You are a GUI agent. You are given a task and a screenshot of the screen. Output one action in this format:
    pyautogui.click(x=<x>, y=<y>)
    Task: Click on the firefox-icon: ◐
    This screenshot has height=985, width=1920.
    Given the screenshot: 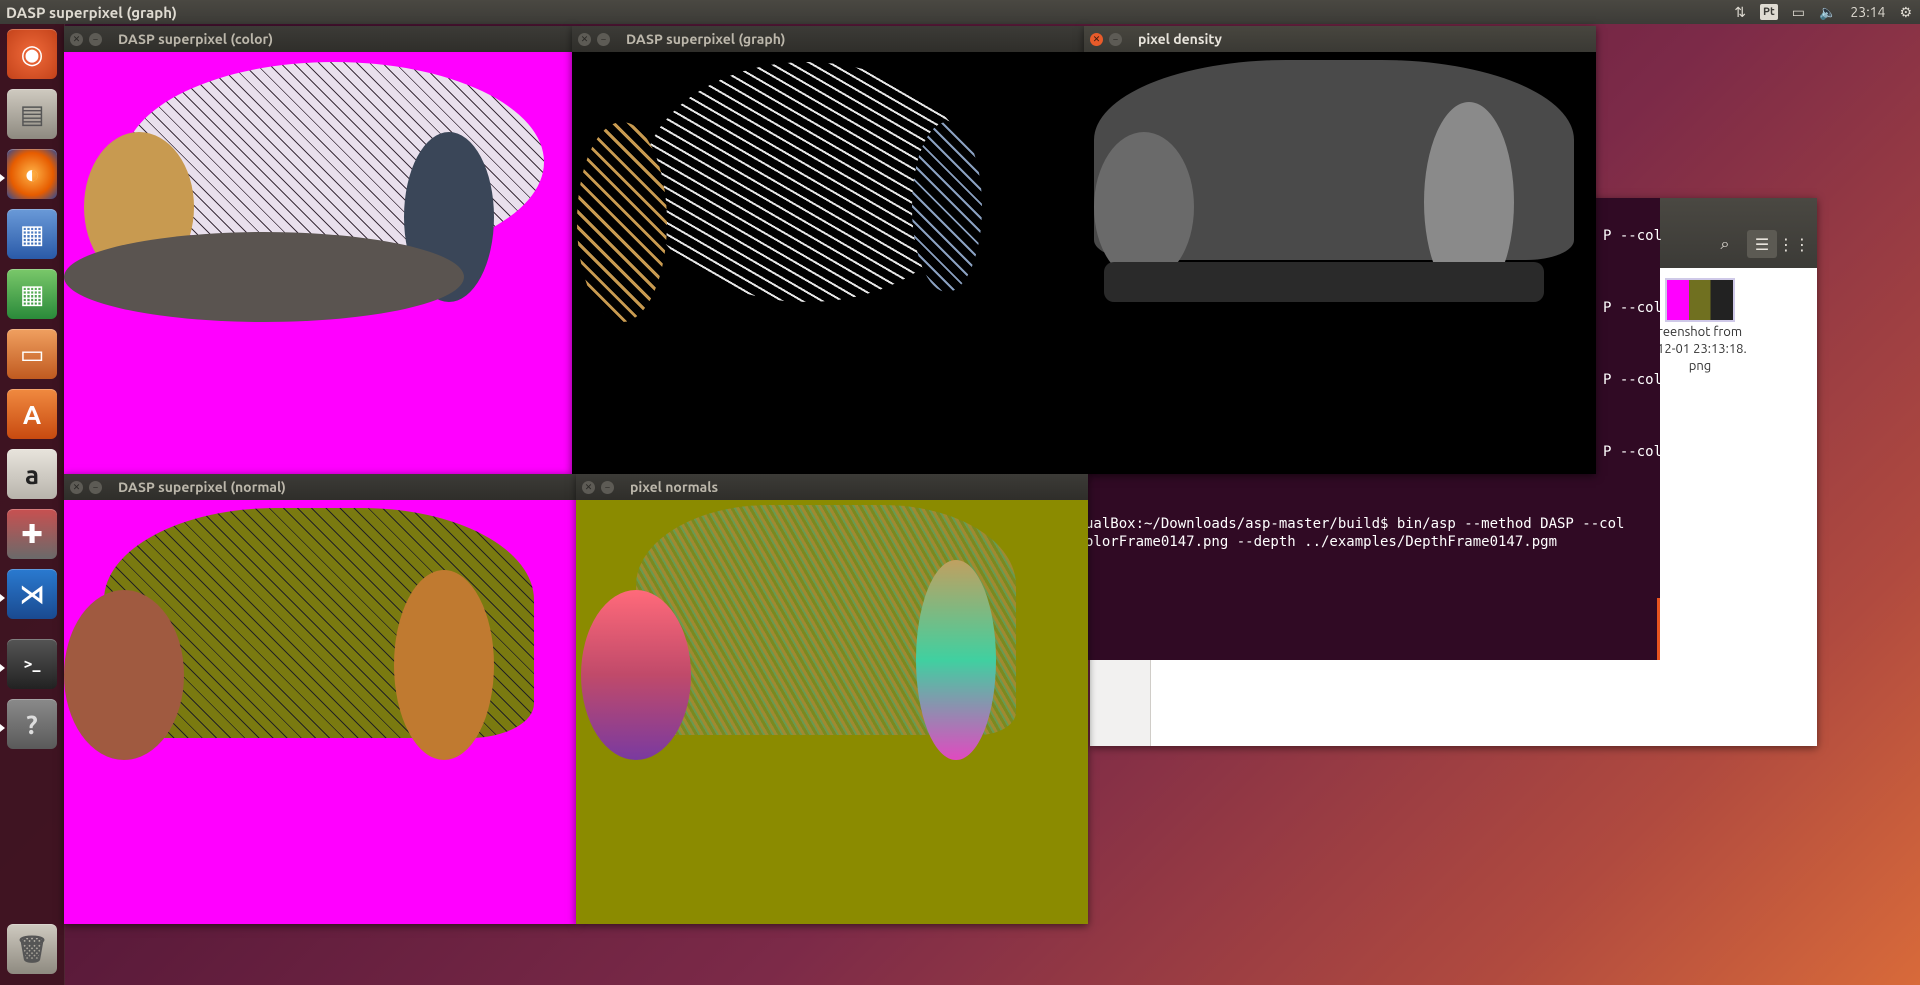 What is the action you would take?
    pyautogui.click(x=32, y=174)
    